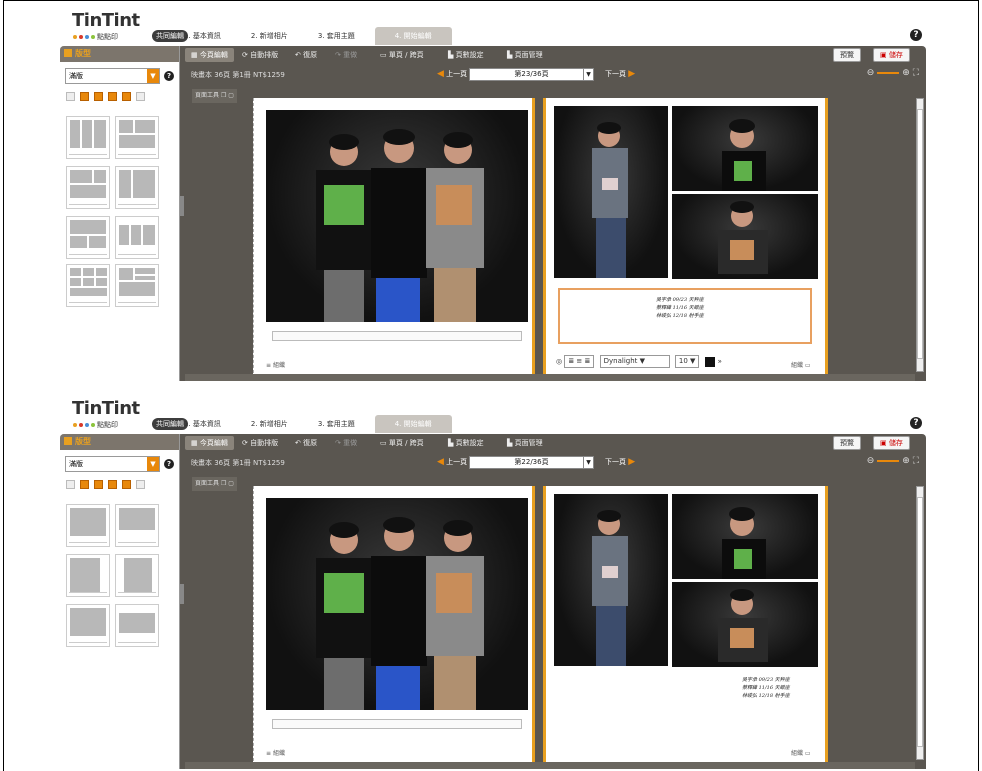  I want to click on page-select: 第22/36頁 ▼, so click(531, 462).